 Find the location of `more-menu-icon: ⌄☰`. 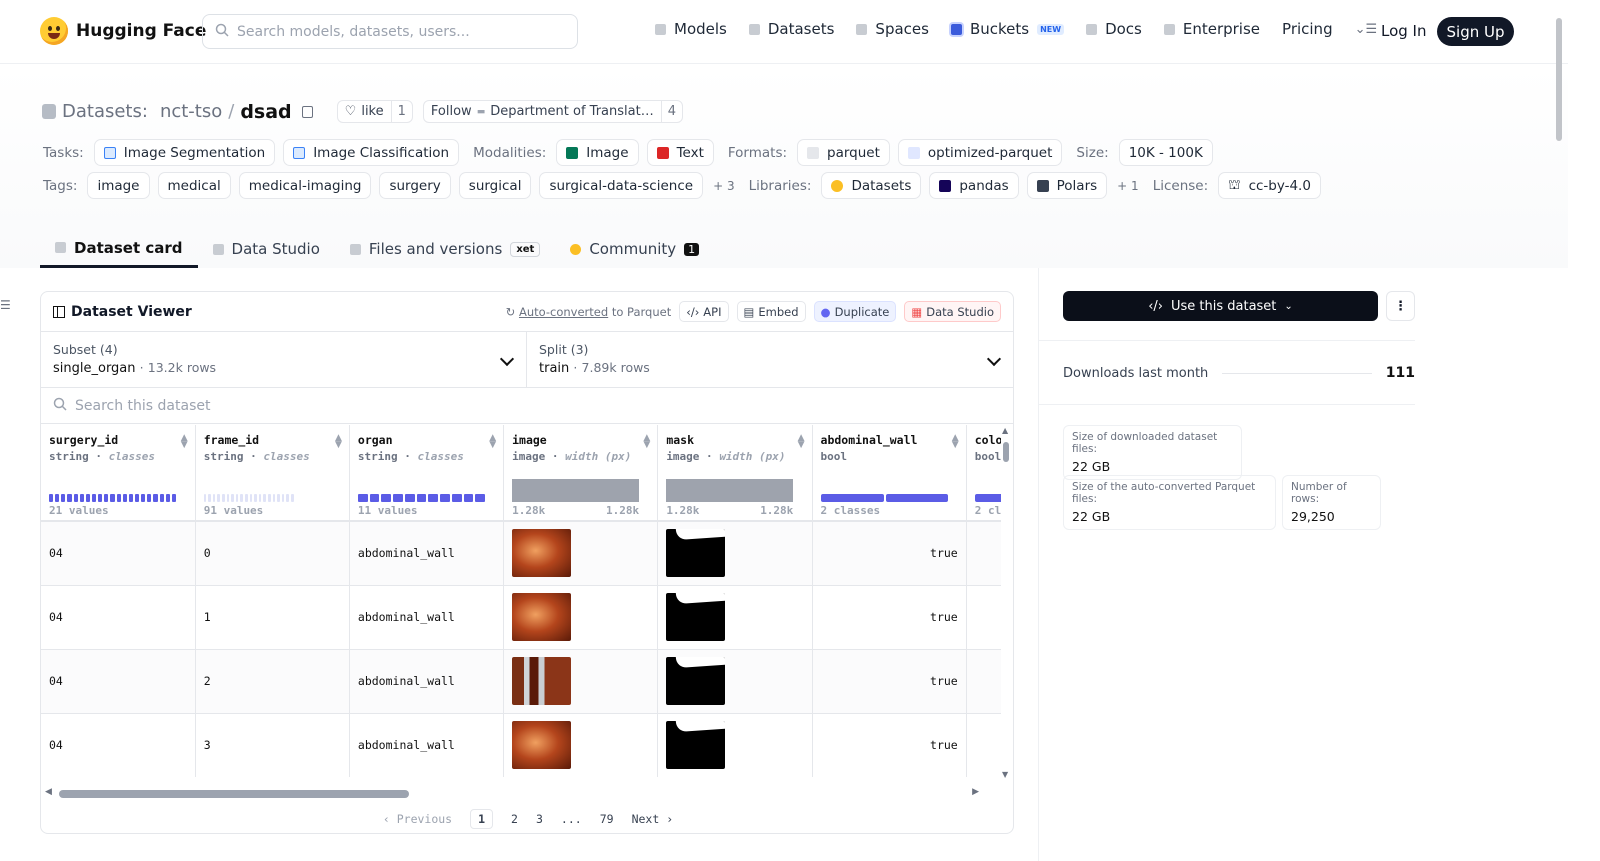

more-menu-icon: ⌄☰ is located at coordinates (1366, 29).